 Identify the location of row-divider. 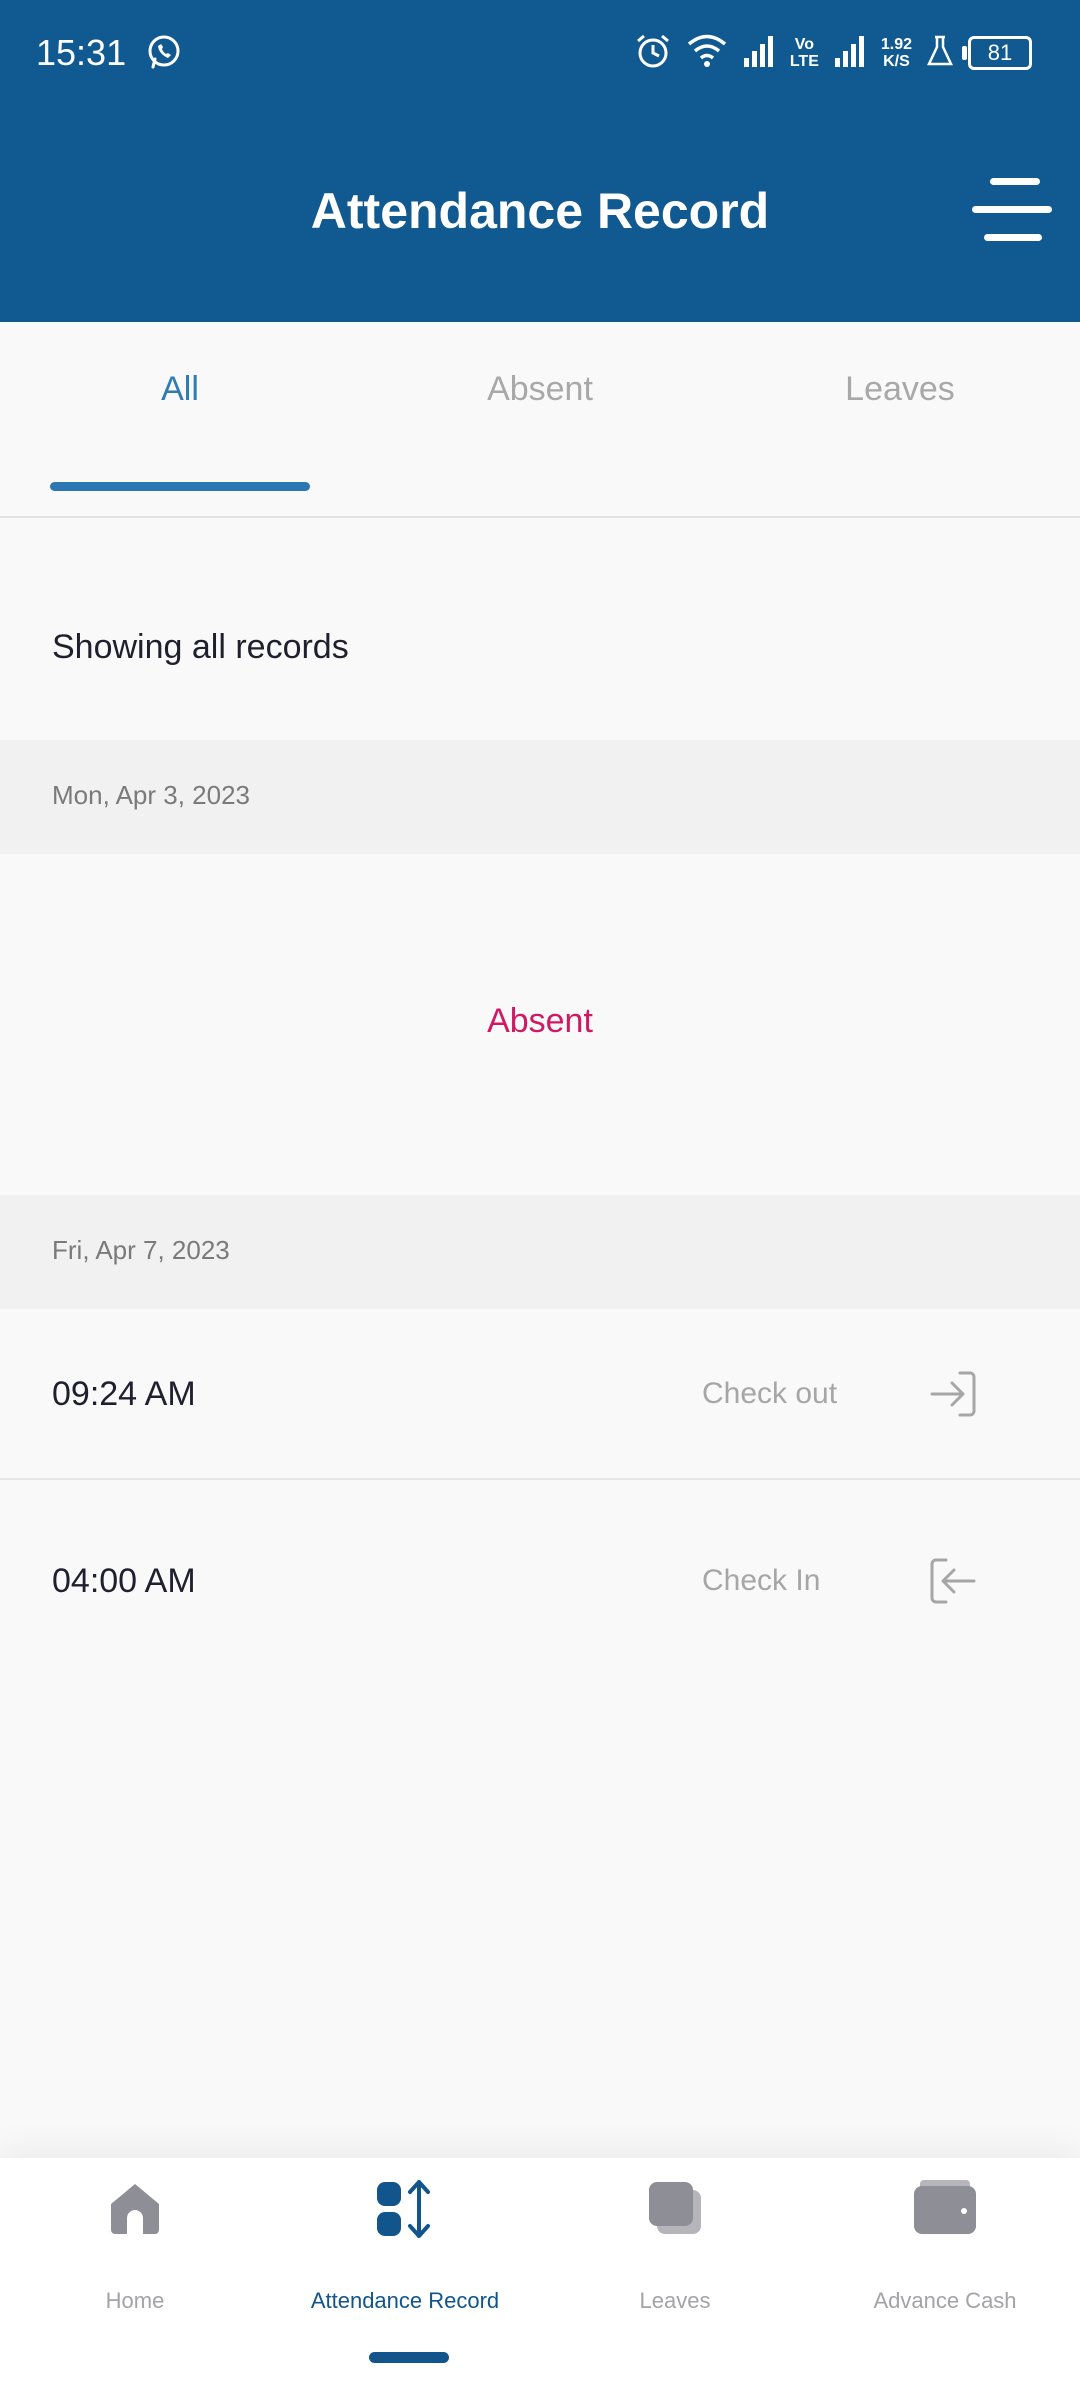
(540, 1479).